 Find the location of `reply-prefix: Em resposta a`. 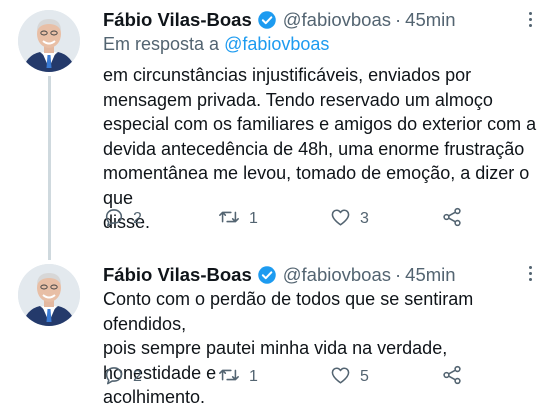

reply-prefix: Em resposta a is located at coordinates (161, 44).